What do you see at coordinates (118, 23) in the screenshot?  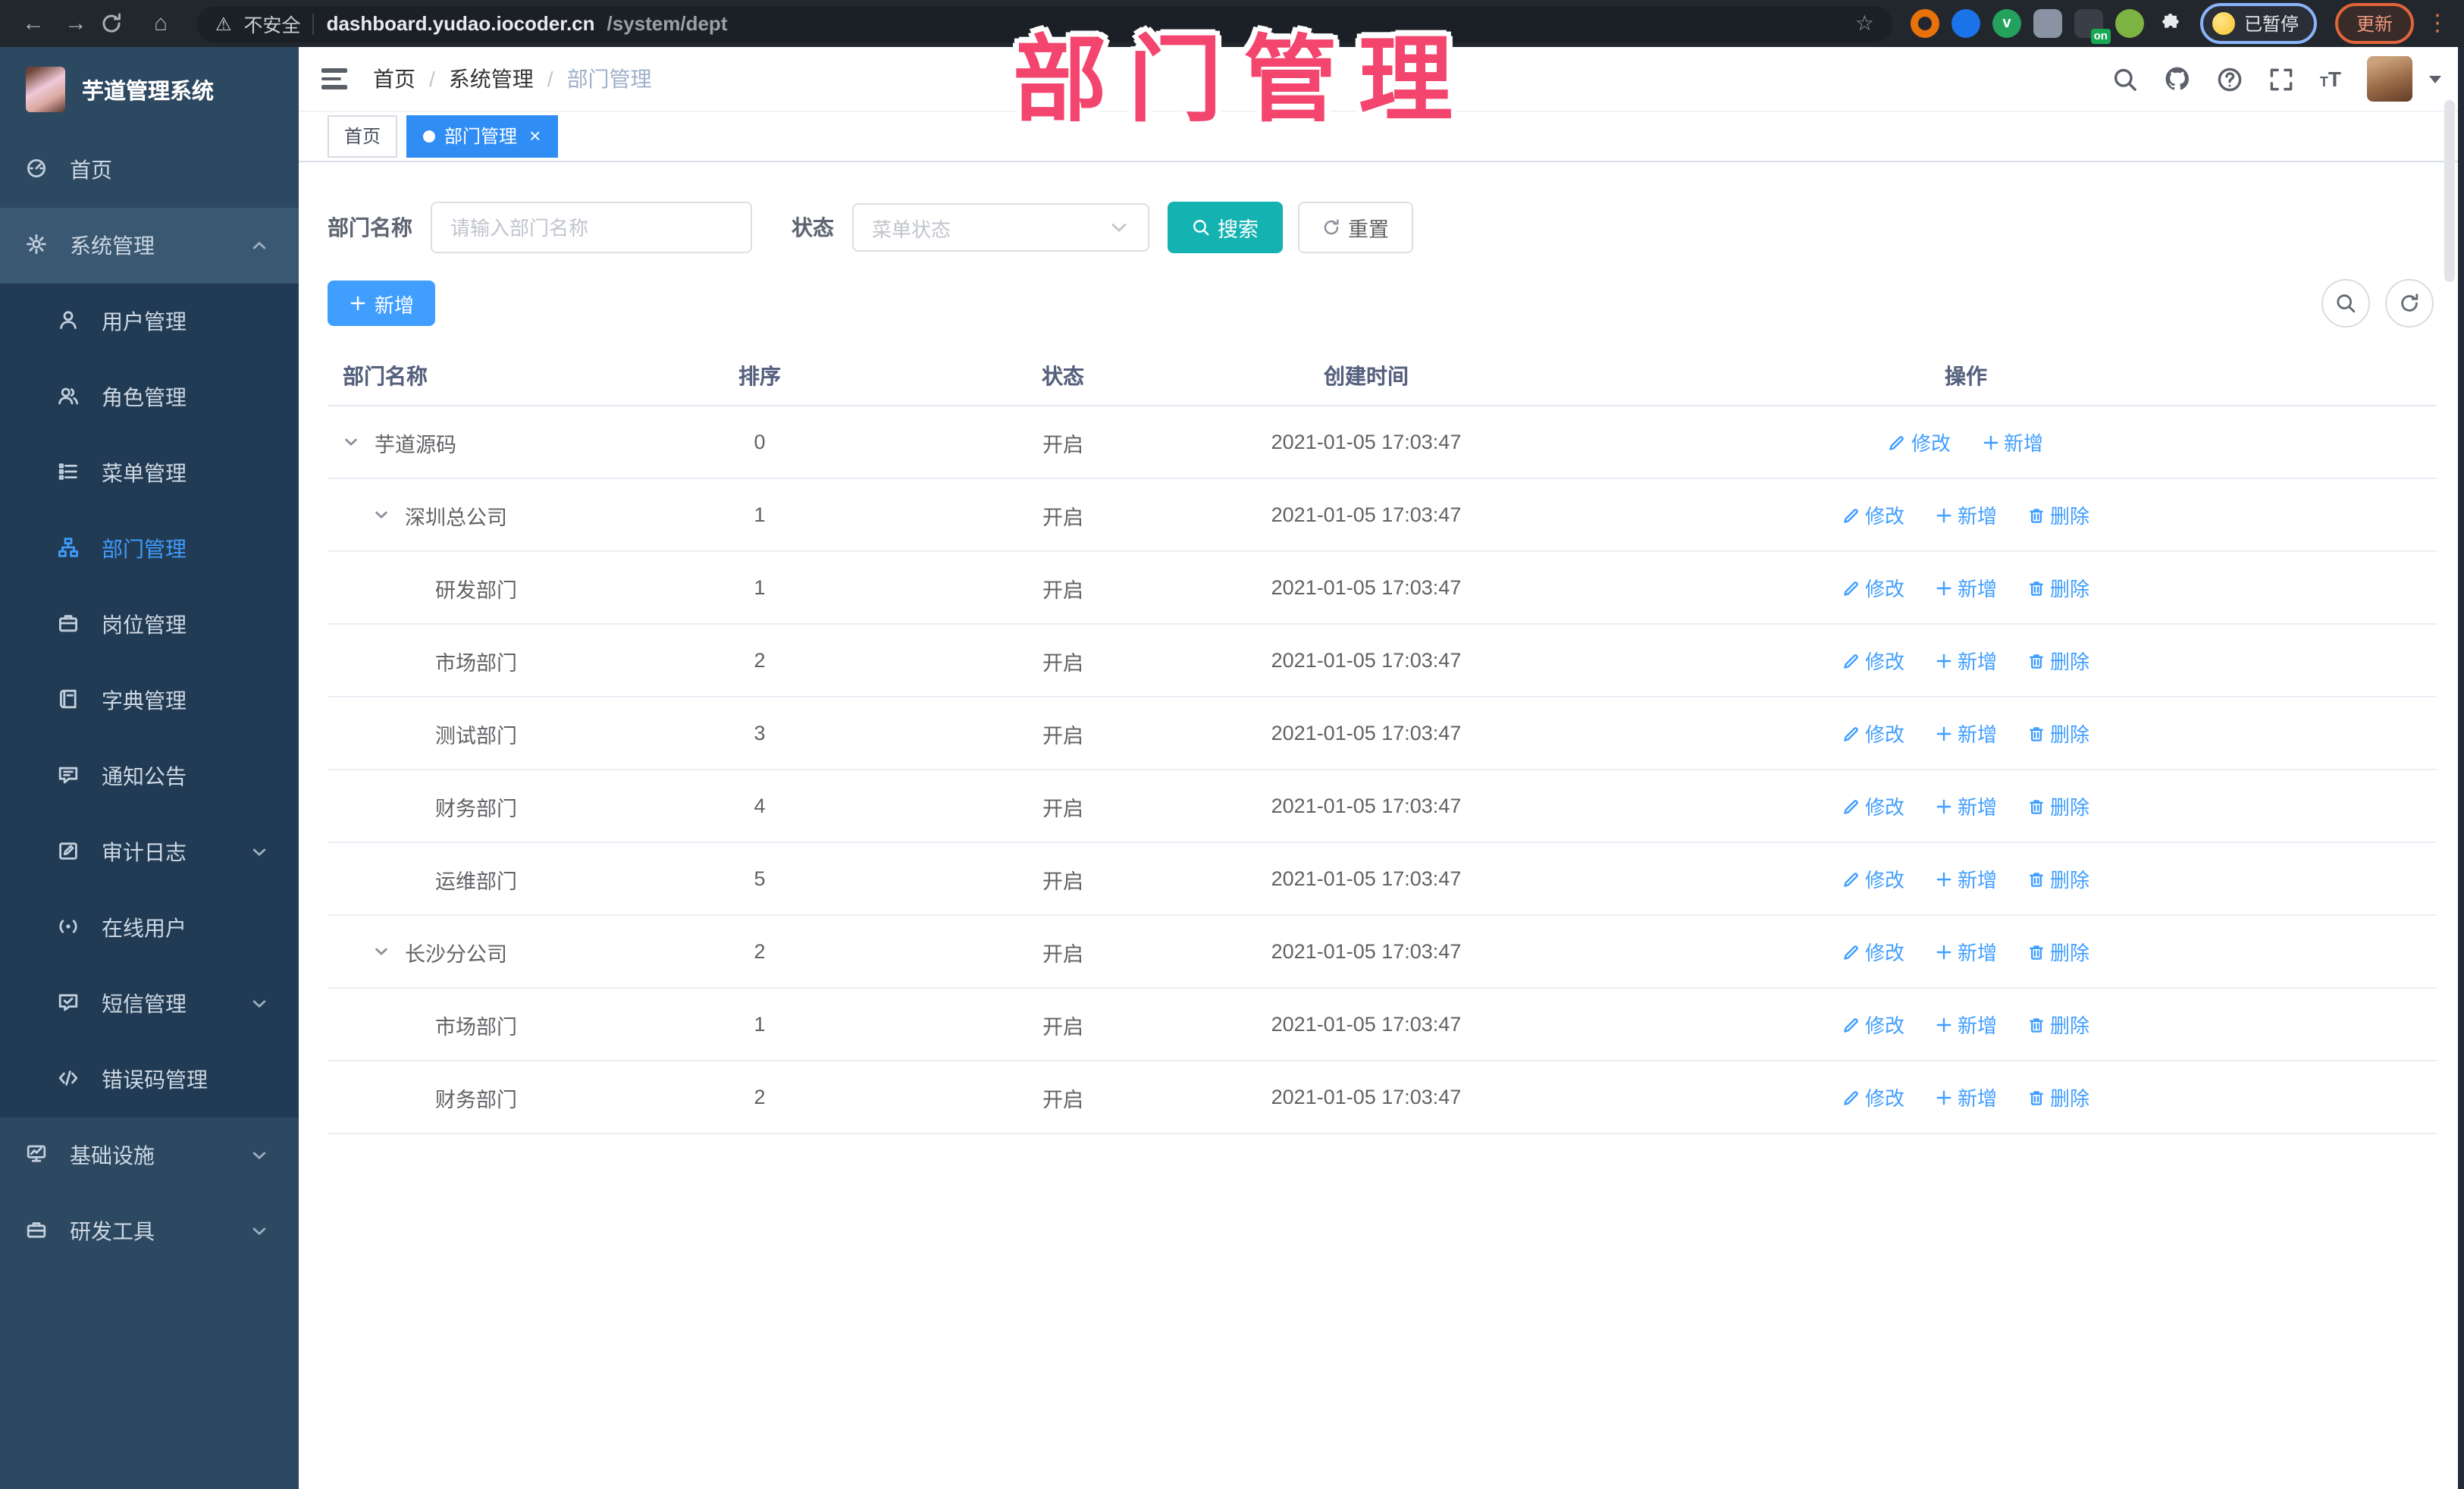 I see `reload-icon` at bounding box center [118, 23].